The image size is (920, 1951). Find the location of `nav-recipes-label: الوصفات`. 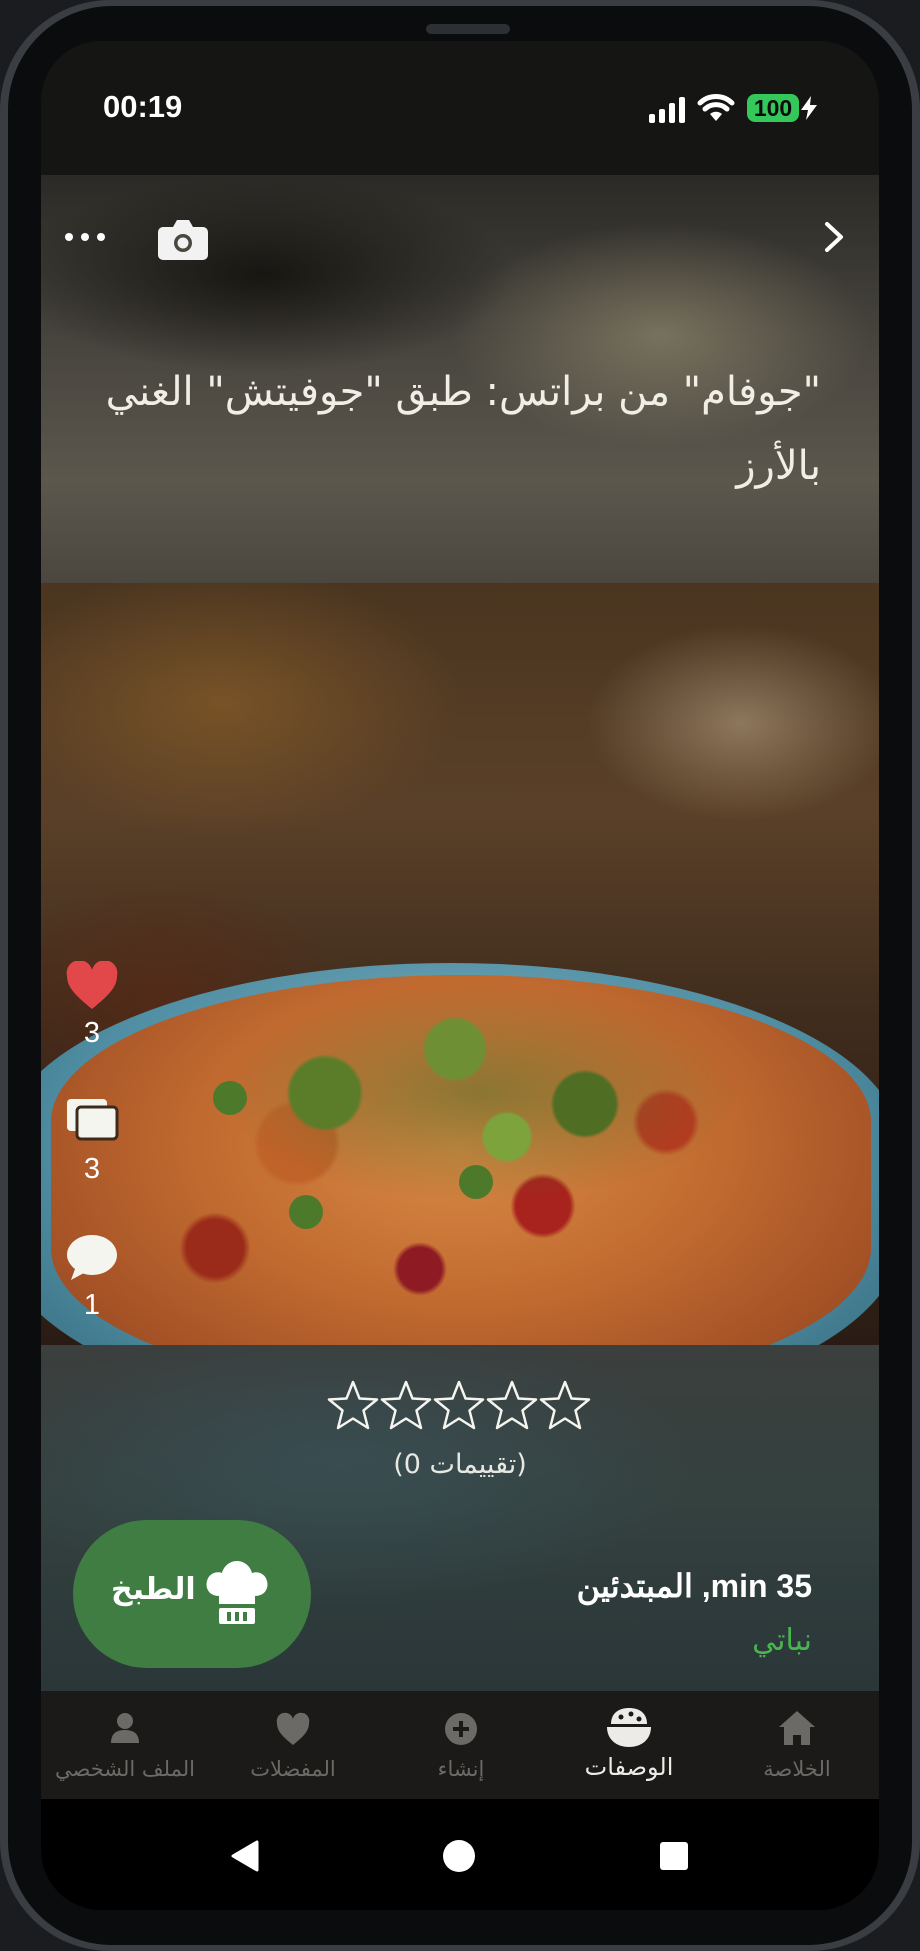

nav-recipes-label: الوصفات is located at coordinates (629, 1767).